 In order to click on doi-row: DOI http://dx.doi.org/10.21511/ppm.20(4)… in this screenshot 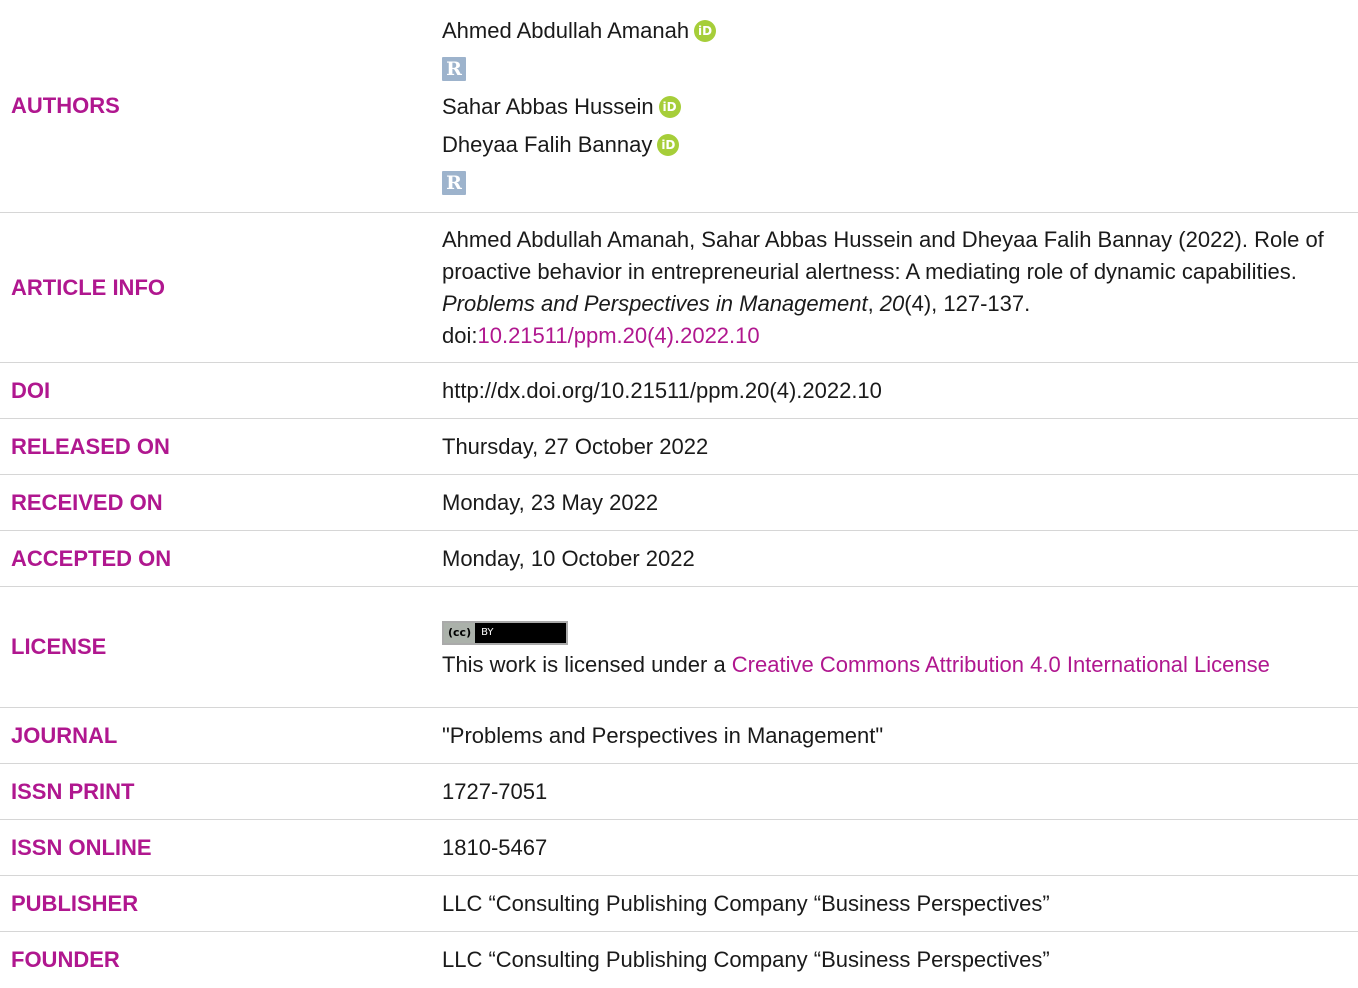, I will do `click(679, 391)`.